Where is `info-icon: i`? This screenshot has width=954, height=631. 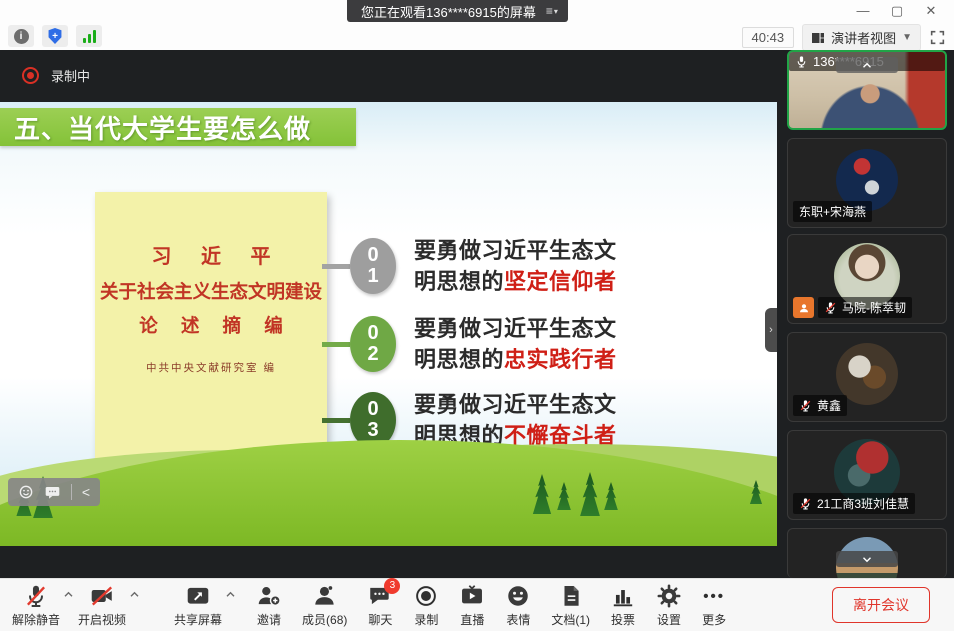
info-icon: i is located at coordinates (21, 36).